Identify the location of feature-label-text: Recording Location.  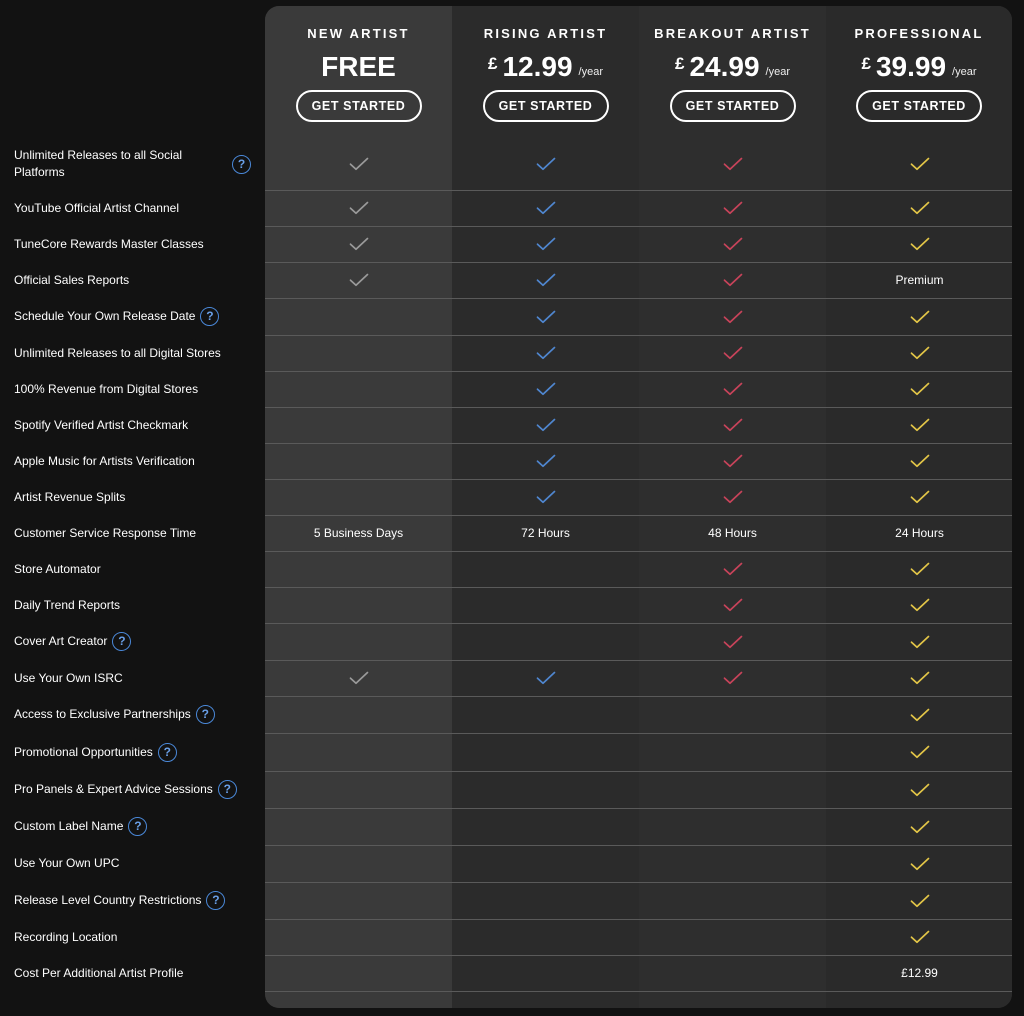
(66, 936).